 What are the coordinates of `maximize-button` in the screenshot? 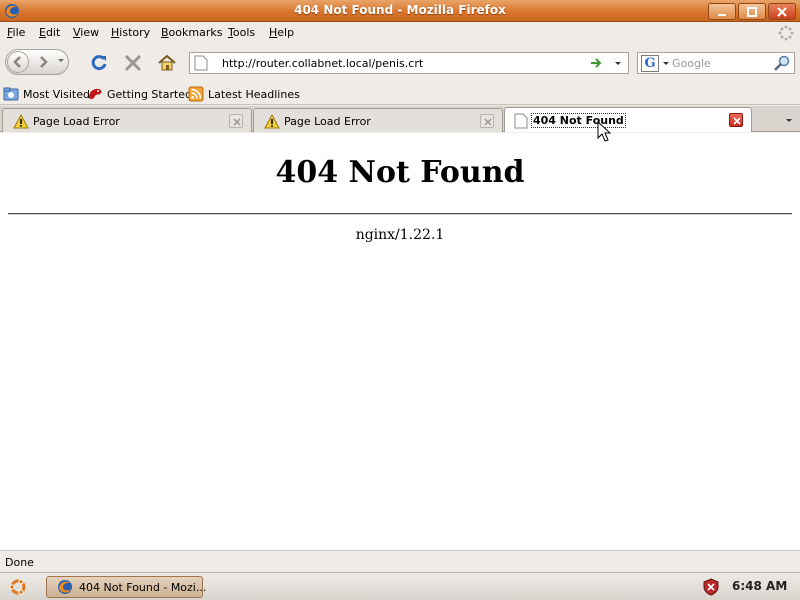 It's located at (752, 11).